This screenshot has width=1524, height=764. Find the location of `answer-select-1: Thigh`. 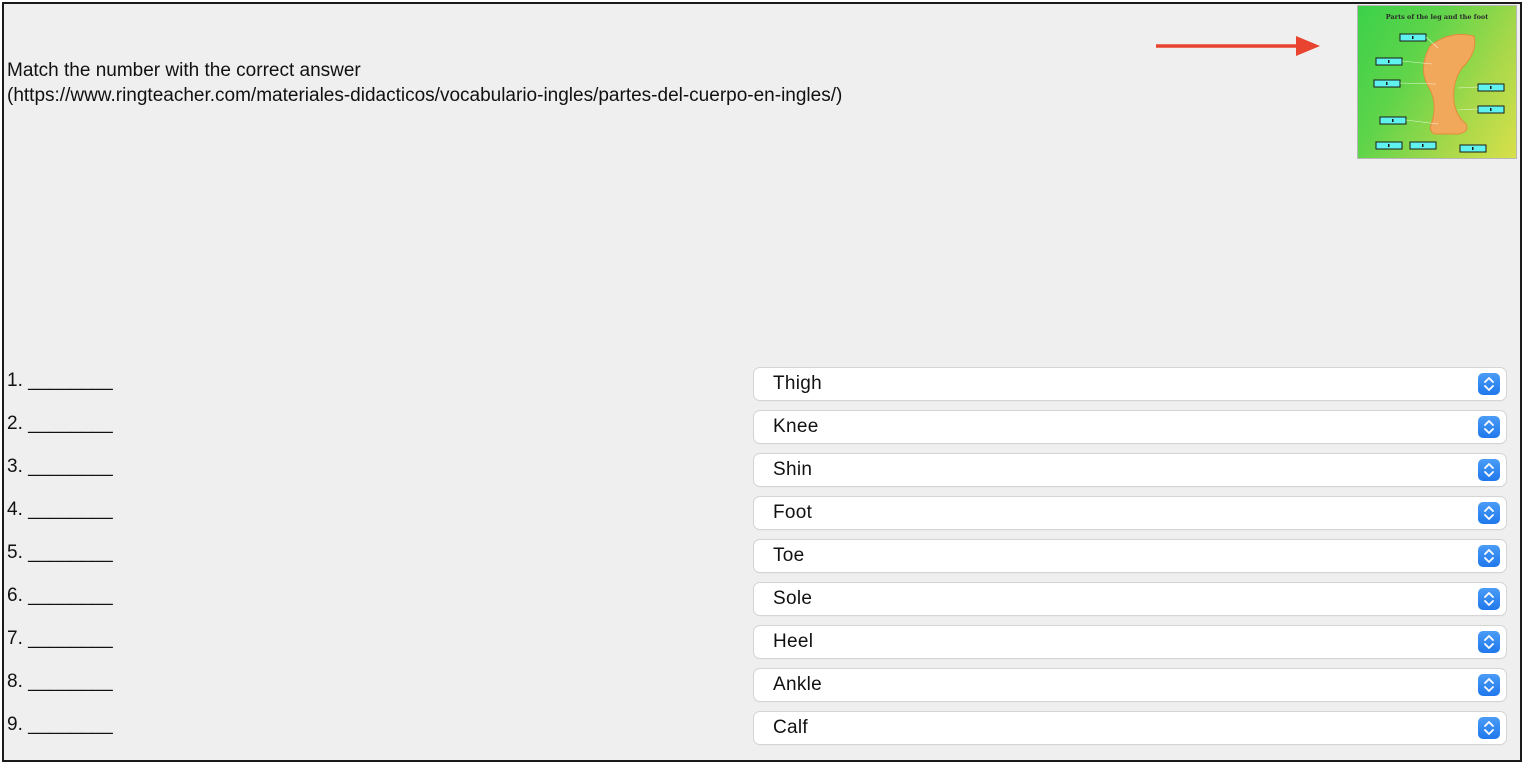

answer-select-1: Thigh is located at coordinates (1130, 384).